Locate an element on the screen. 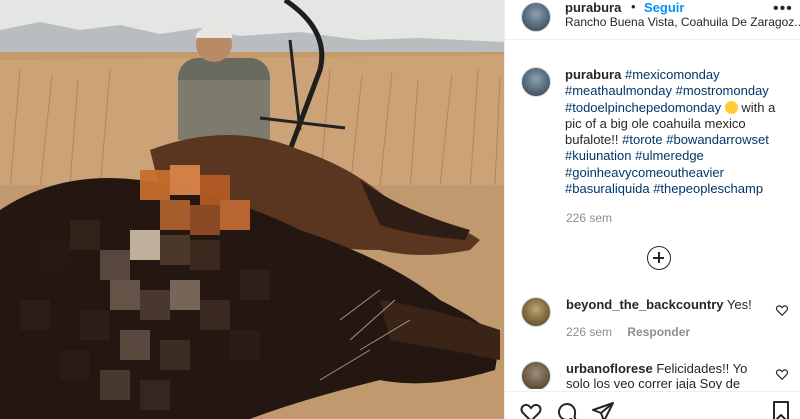  caption-timestamp: 226 sem is located at coordinates (589, 218).